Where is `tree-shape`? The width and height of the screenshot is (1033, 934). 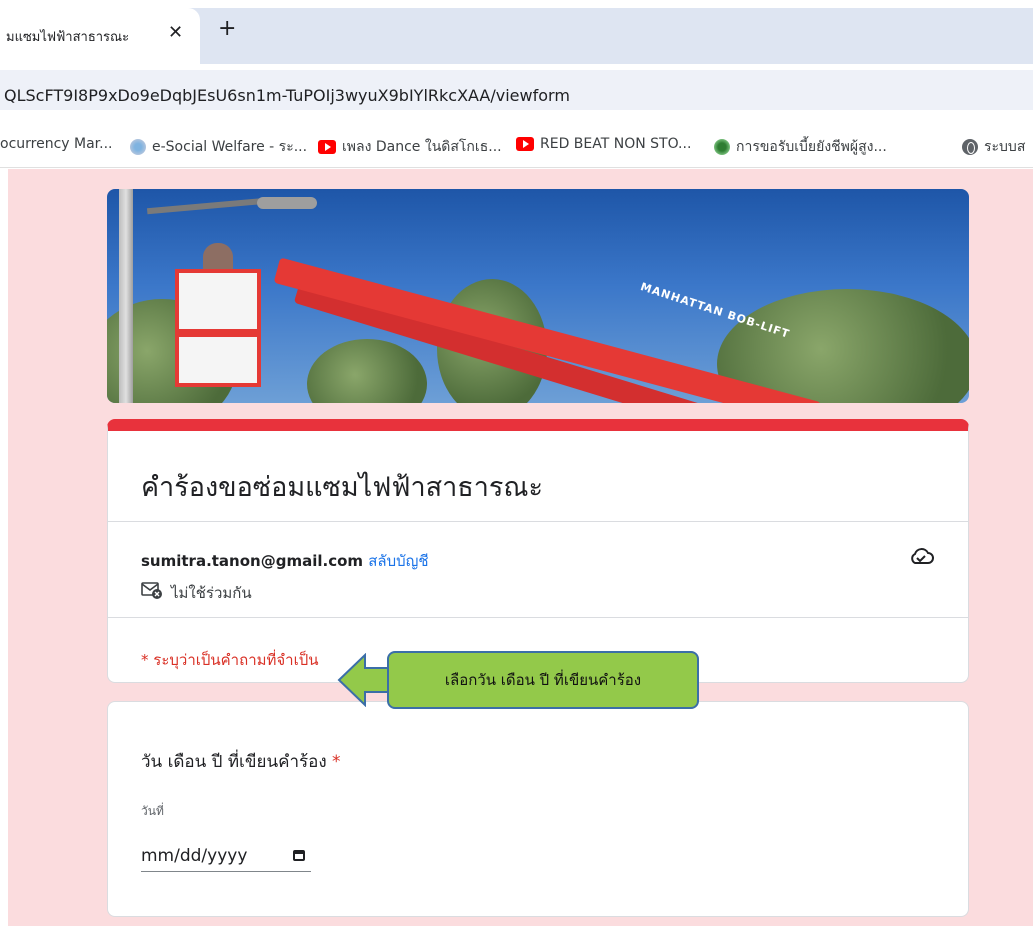 tree-shape is located at coordinates (367, 371).